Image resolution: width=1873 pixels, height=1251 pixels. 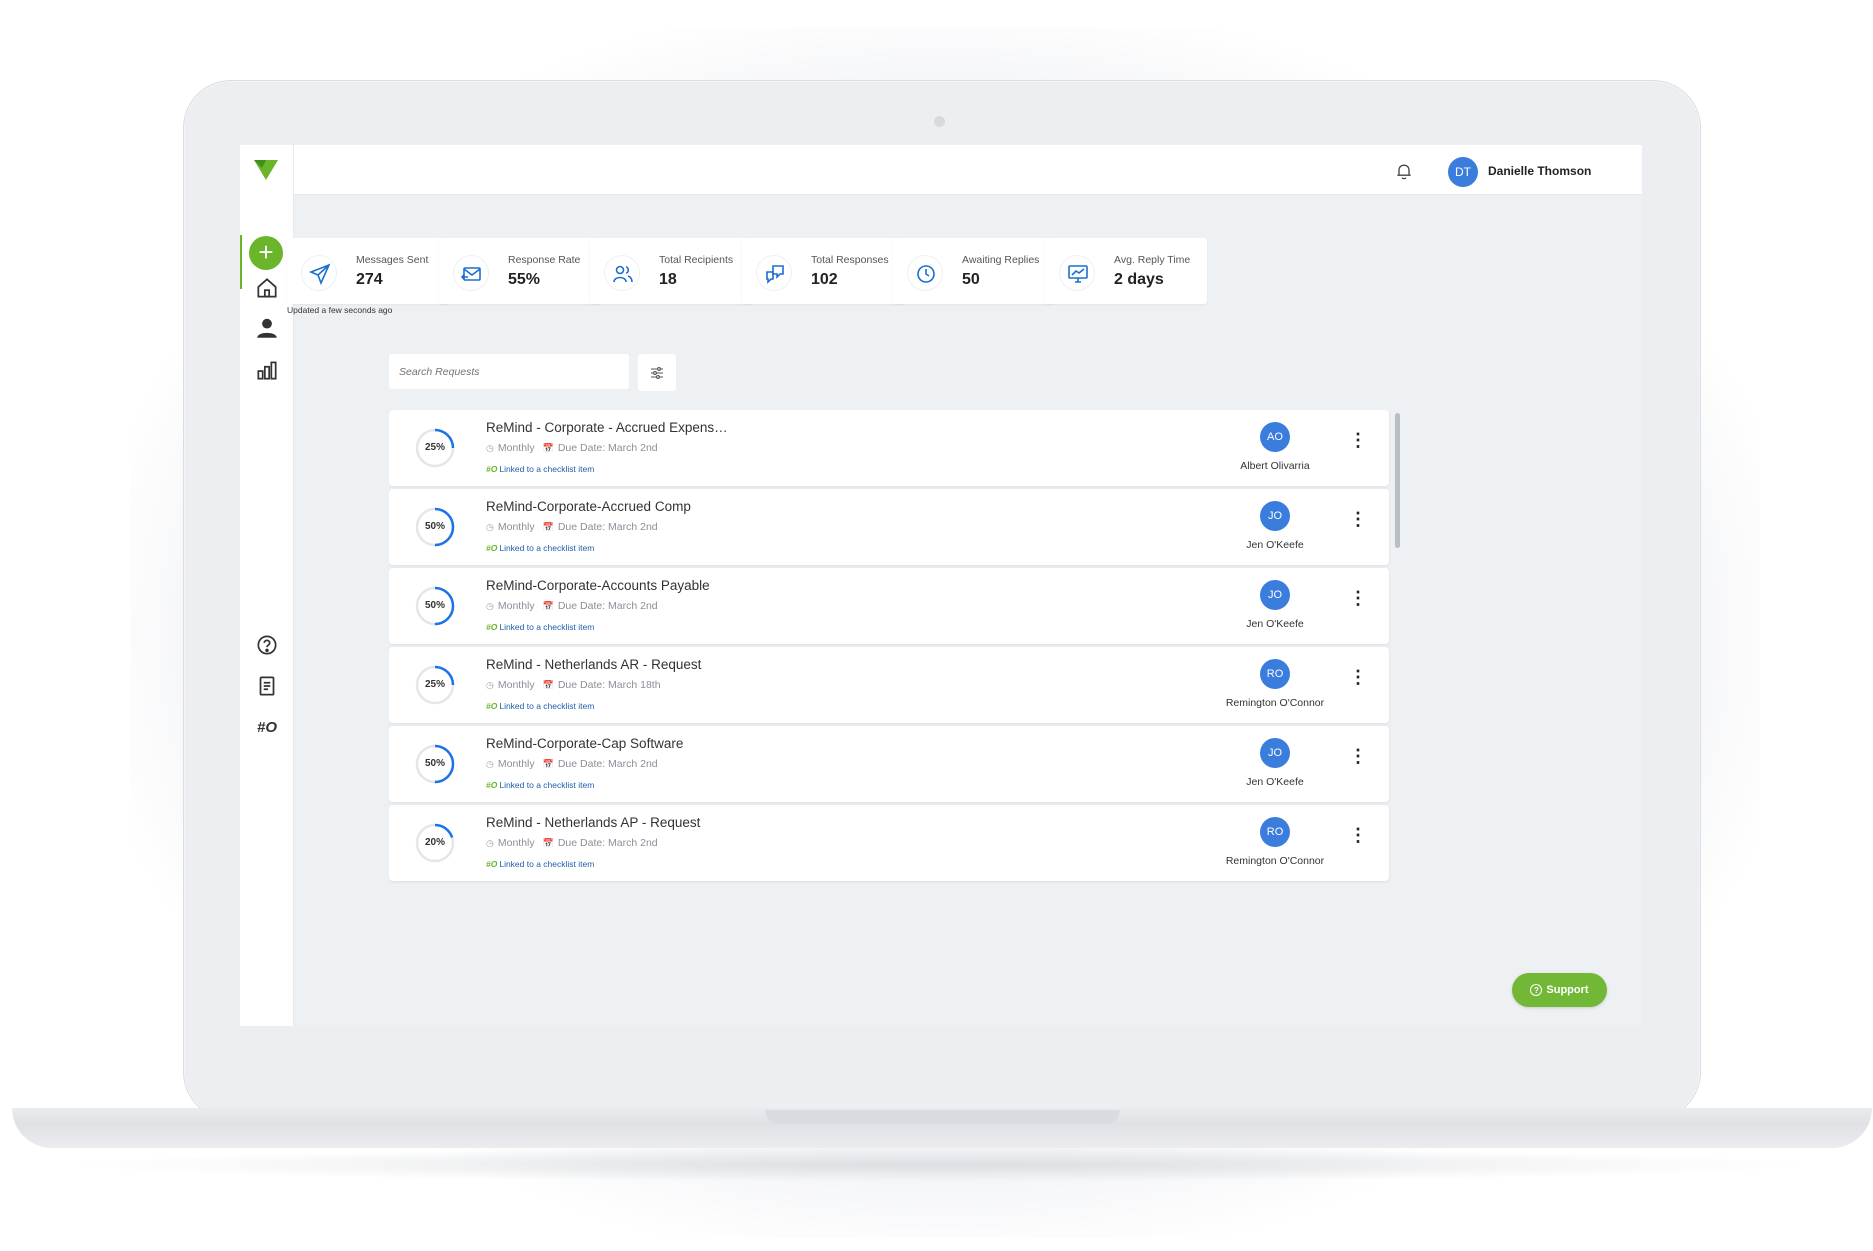 I want to click on request-title: ReMind-Corporate-Accrued Comp, so click(x=588, y=506).